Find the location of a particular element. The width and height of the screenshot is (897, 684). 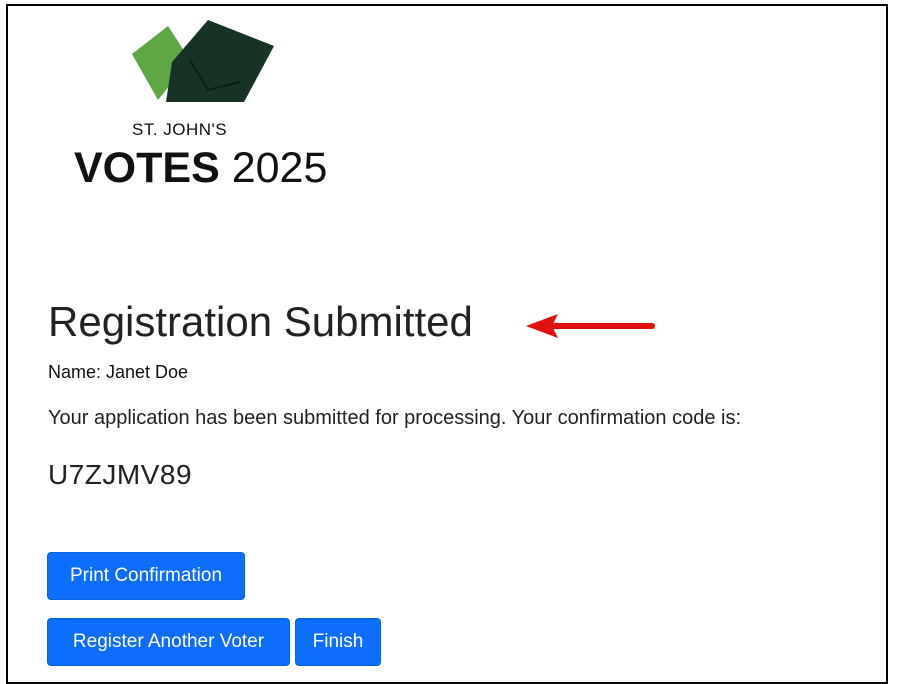

finish-button: Finish is located at coordinates (338, 642).